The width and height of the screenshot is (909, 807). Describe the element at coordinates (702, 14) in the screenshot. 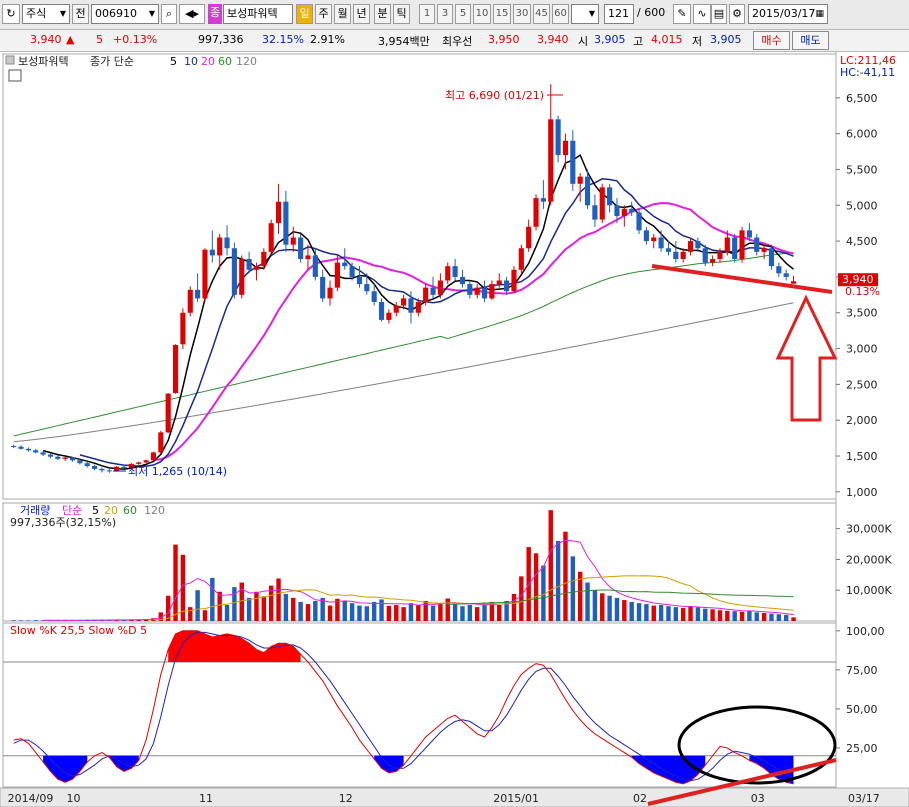

I see `compare-chart-icon: ∿` at that location.